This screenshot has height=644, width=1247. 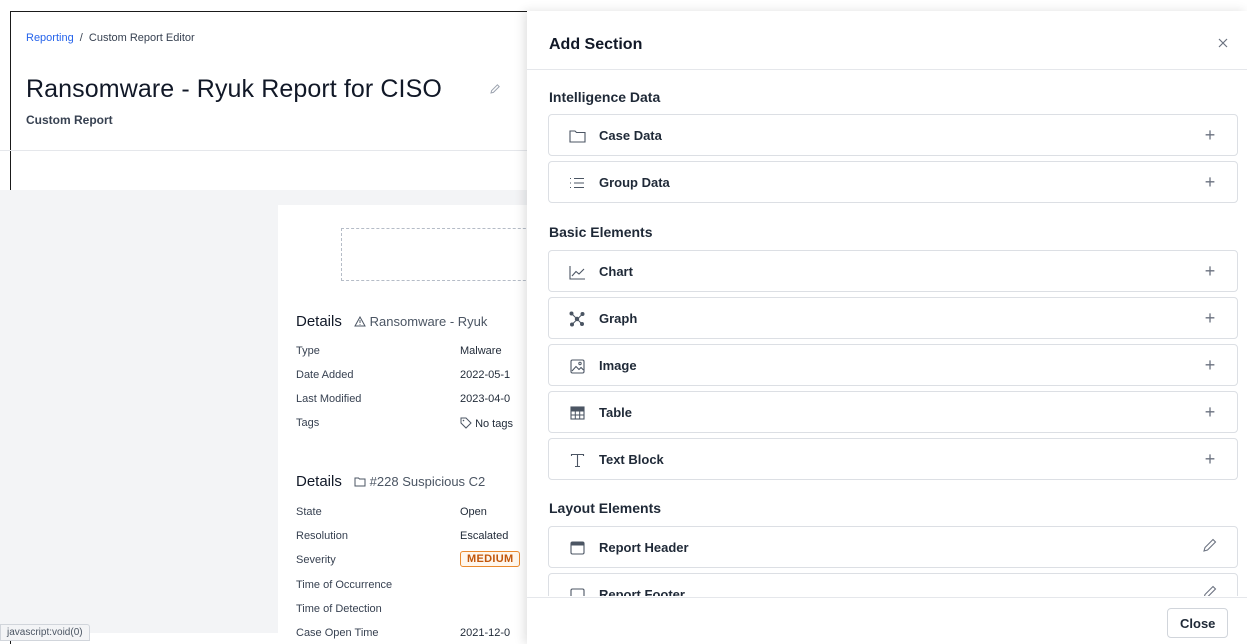 What do you see at coordinates (490, 559) in the screenshot?
I see `severity-badge: MEDIUM` at bounding box center [490, 559].